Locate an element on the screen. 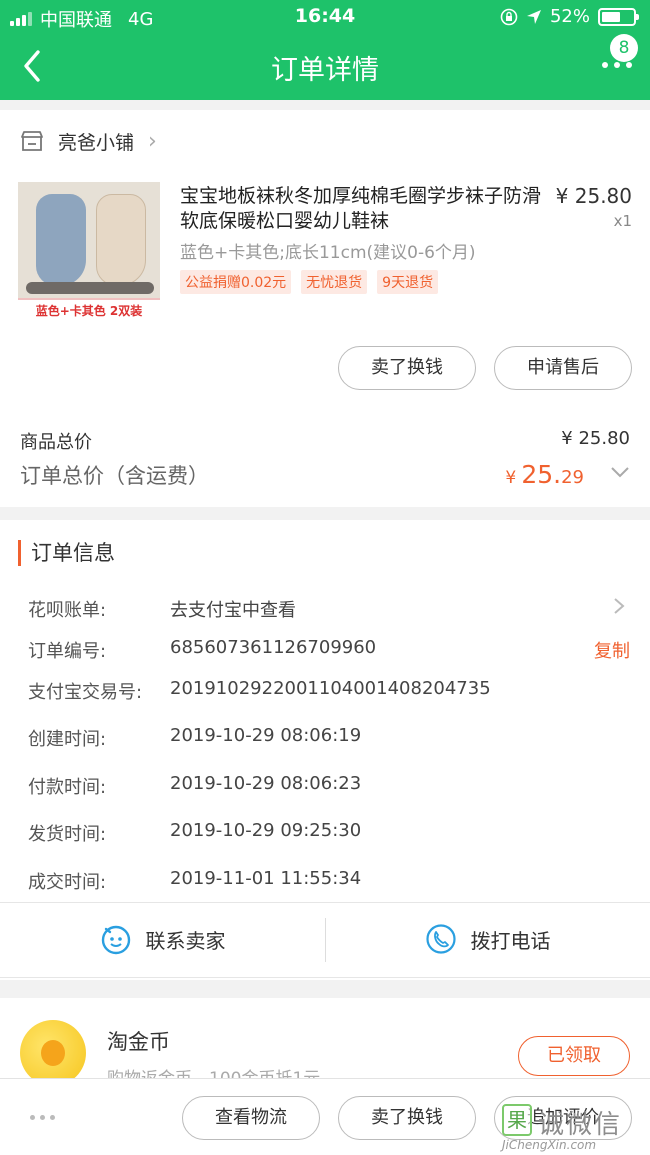  product-quantity: x1 is located at coordinates (622, 221).